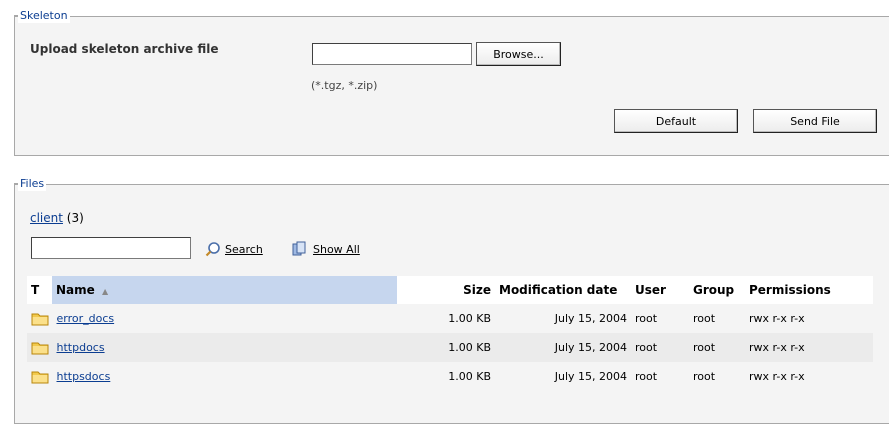  What do you see at coordinates (660, 290) in the screenshot?
I see `column-header-user: User` at bounding box center [660, 290].